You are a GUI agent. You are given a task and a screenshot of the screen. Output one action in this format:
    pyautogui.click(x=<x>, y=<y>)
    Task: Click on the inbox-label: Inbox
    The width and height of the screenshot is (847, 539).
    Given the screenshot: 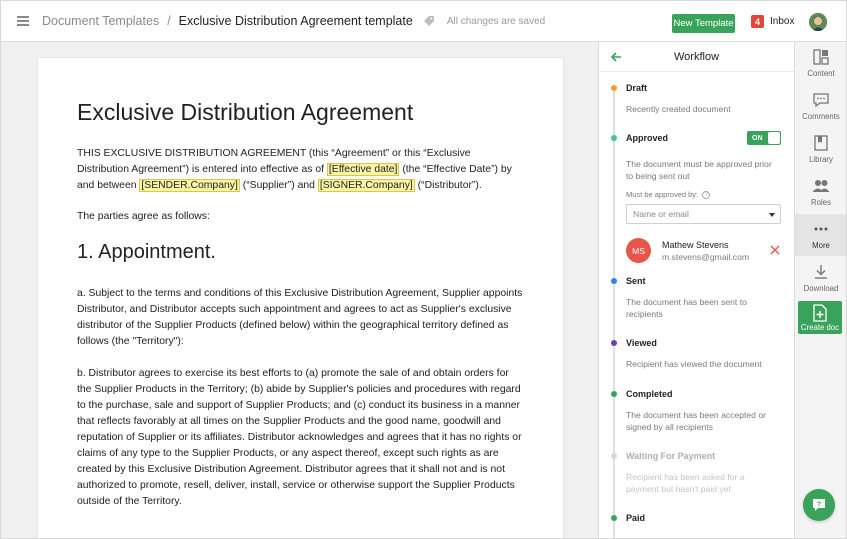 What is the action you would take?
    pyautogui.click(x=782, y=21)
    